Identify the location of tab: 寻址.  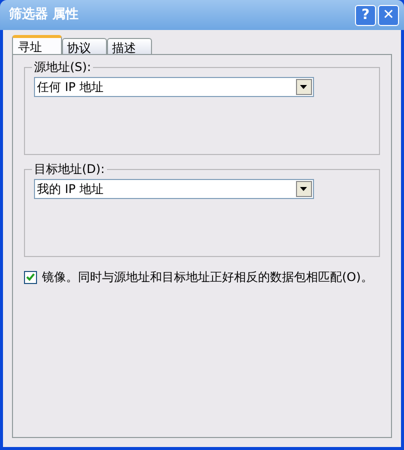
(37, 45).